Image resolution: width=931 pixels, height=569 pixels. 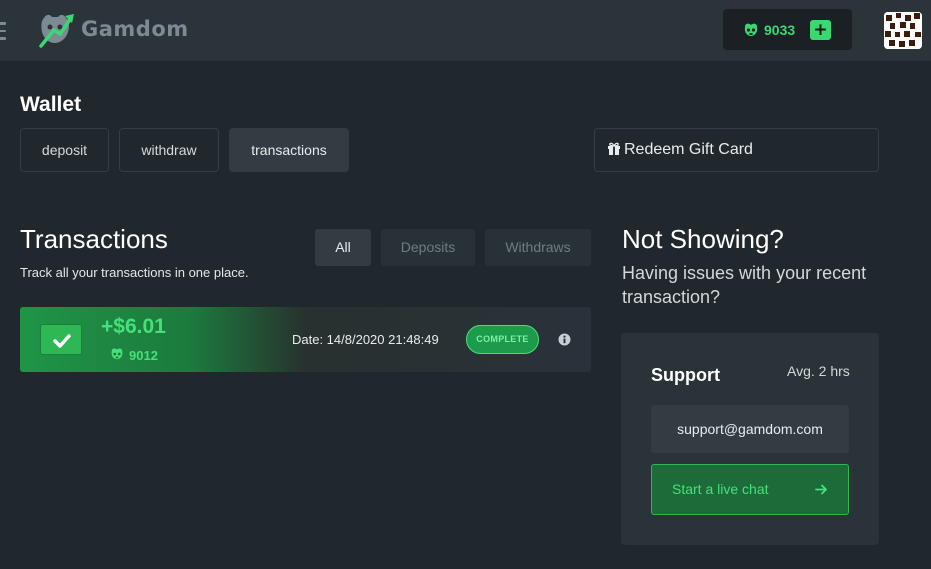 What do you see at coordinates (780, 30) in the screenshot?
I see `balance-amount: 9033` at bounding box center [780, 30].